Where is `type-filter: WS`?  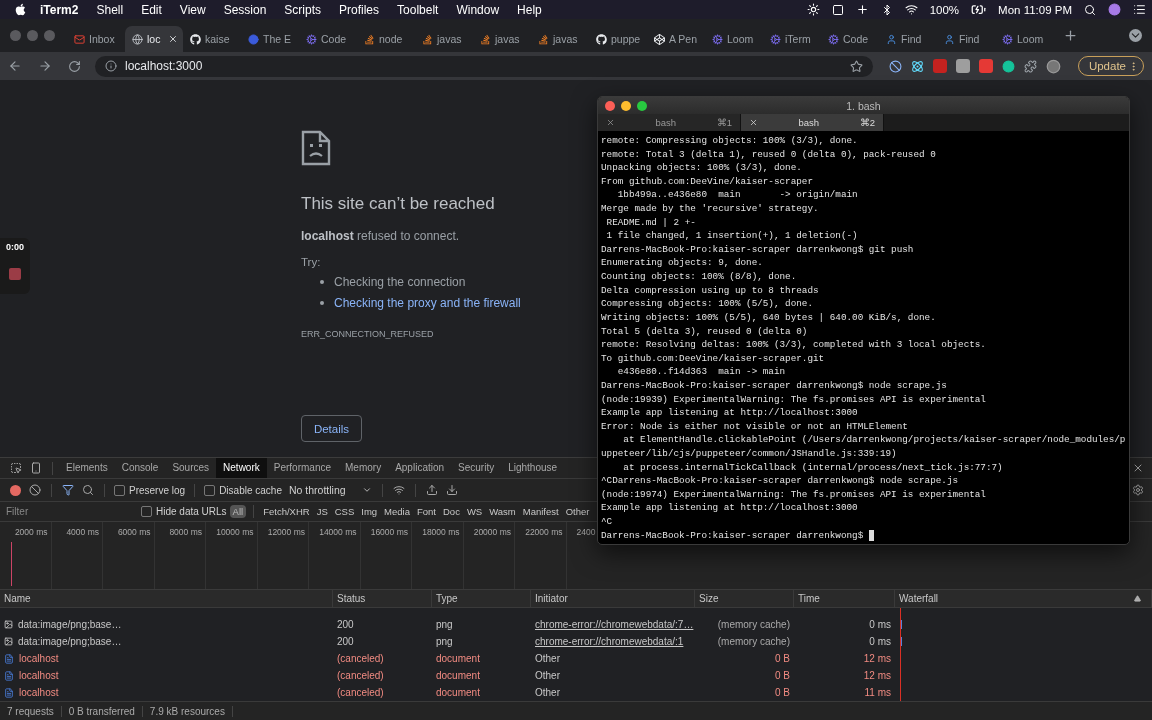 type-filter: WS is located at coordinates (474, 511).